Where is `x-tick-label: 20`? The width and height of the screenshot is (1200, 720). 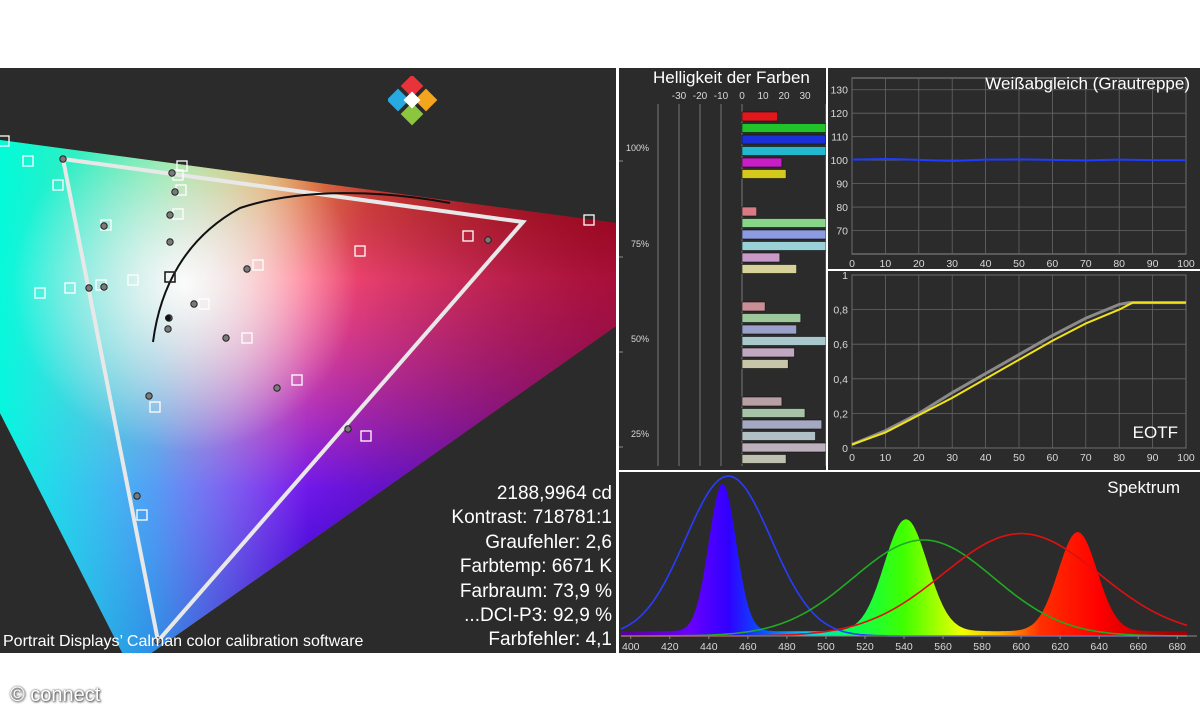
x-tick-label: 20 is located at coordinates (919, 458).